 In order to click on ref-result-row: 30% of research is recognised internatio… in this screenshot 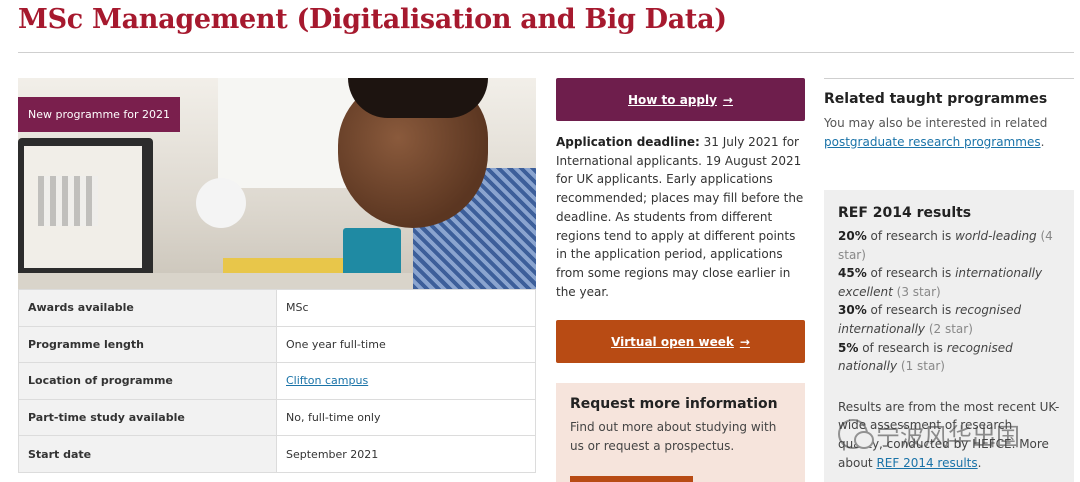, I will do `click(930, 319)`.